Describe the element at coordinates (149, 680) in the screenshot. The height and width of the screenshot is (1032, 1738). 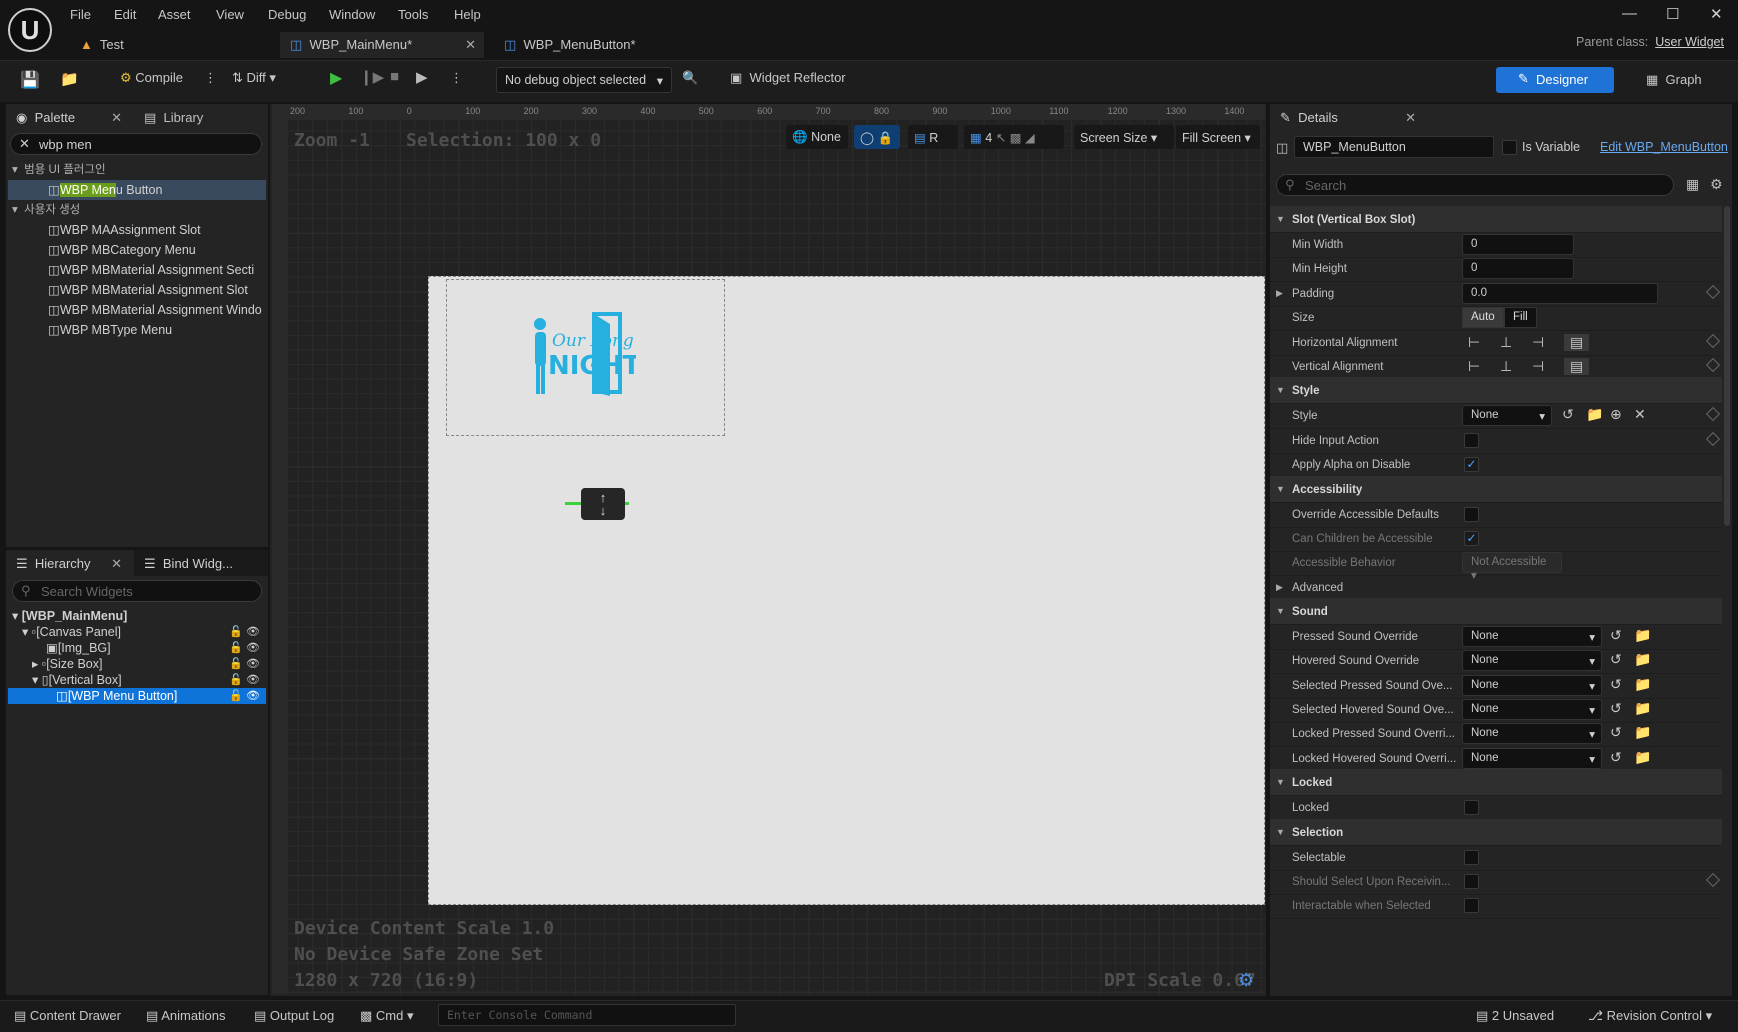
I see `hierarchy-row-vertical-box: ▾ ▯[Vertical Box] 🔓 👁` at that location.